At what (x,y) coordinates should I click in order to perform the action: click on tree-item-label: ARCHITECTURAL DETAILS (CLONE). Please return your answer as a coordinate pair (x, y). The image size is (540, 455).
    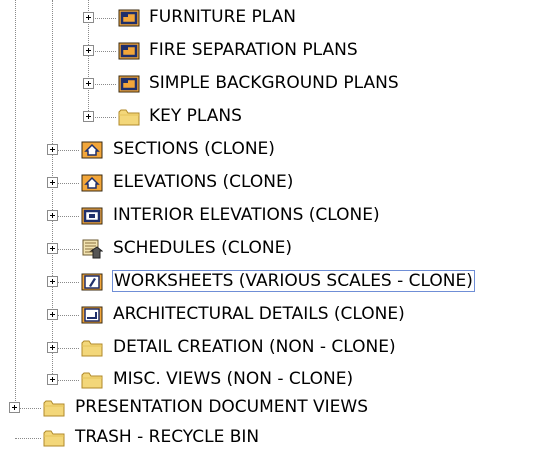
    Looking at the image, I should click on (259, 314).